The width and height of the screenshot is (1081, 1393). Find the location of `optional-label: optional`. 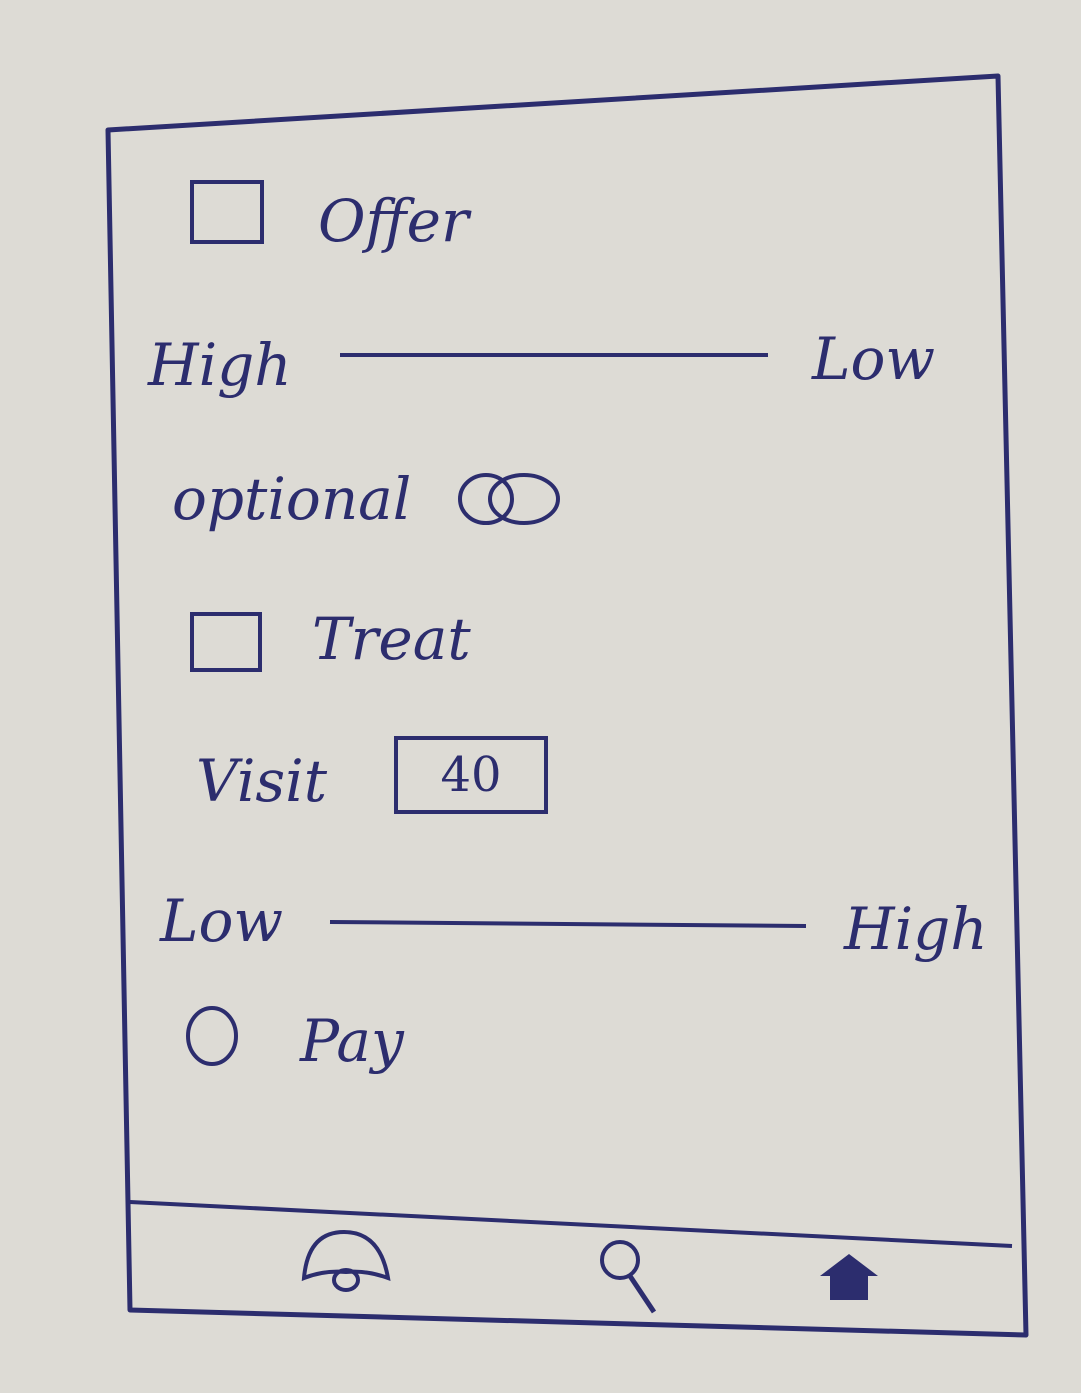

optional-label: optional is located at coordinates (292, 499).